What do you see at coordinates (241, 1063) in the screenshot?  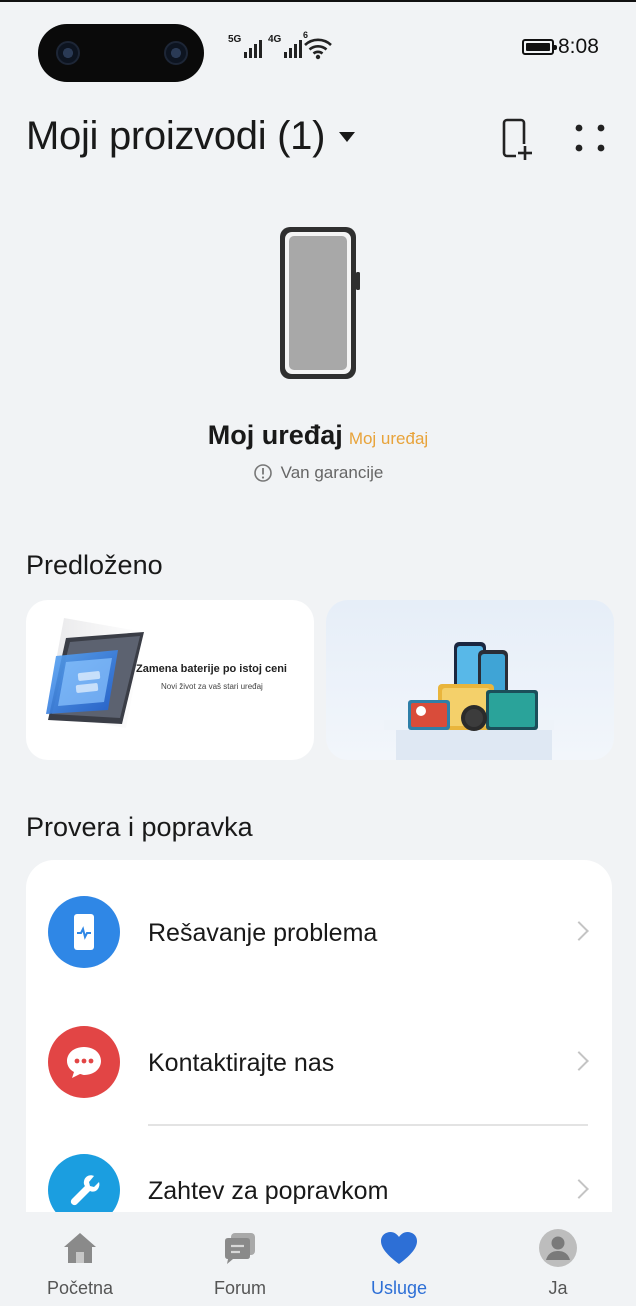 I see `list-label-contact: Kontaktirajte nas` at bounding box center [241, 1063].